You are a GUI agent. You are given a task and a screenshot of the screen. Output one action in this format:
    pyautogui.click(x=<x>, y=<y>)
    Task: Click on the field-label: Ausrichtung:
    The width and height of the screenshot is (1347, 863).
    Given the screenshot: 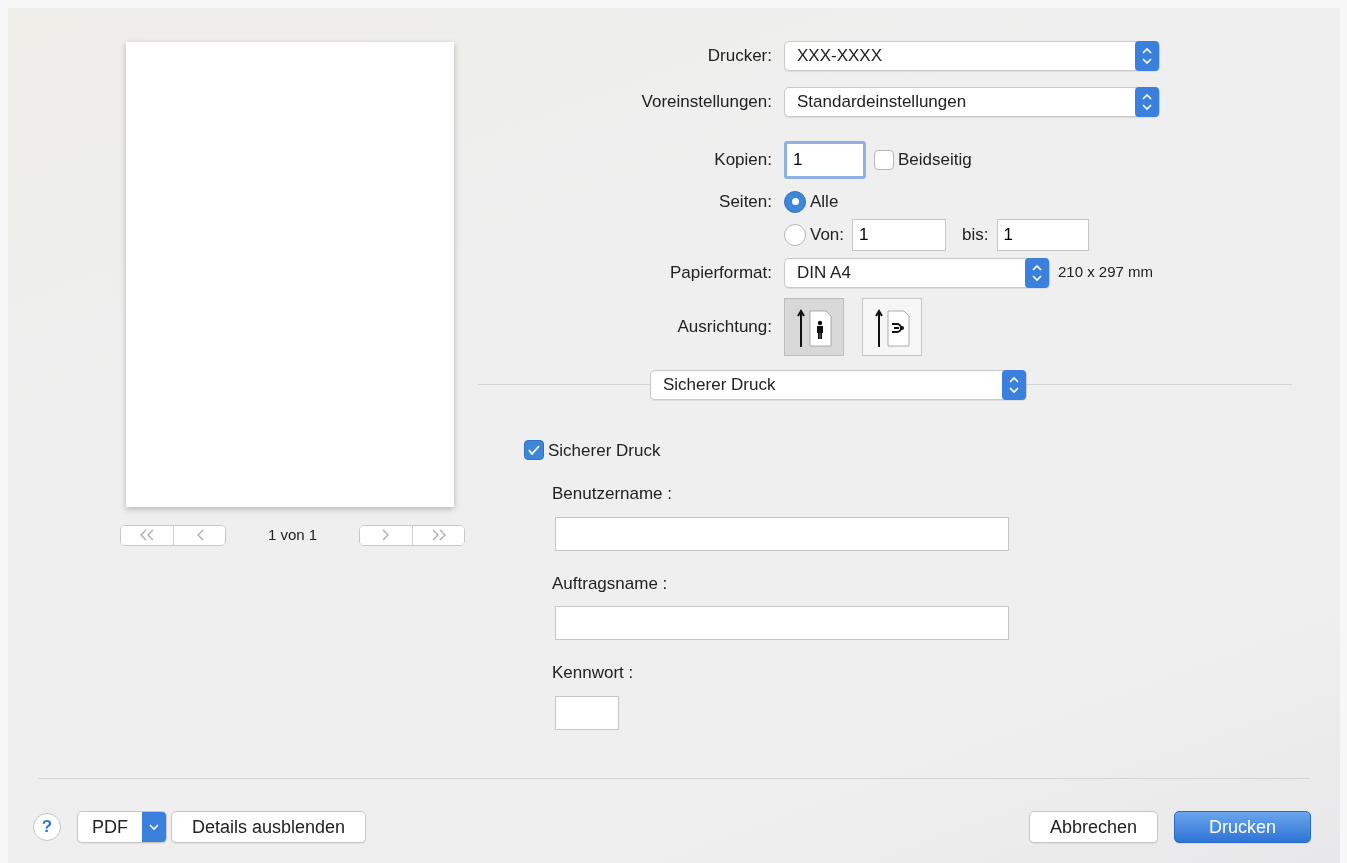 What is the action you would take?
    pyautogui.click(x=724, y=326)
    